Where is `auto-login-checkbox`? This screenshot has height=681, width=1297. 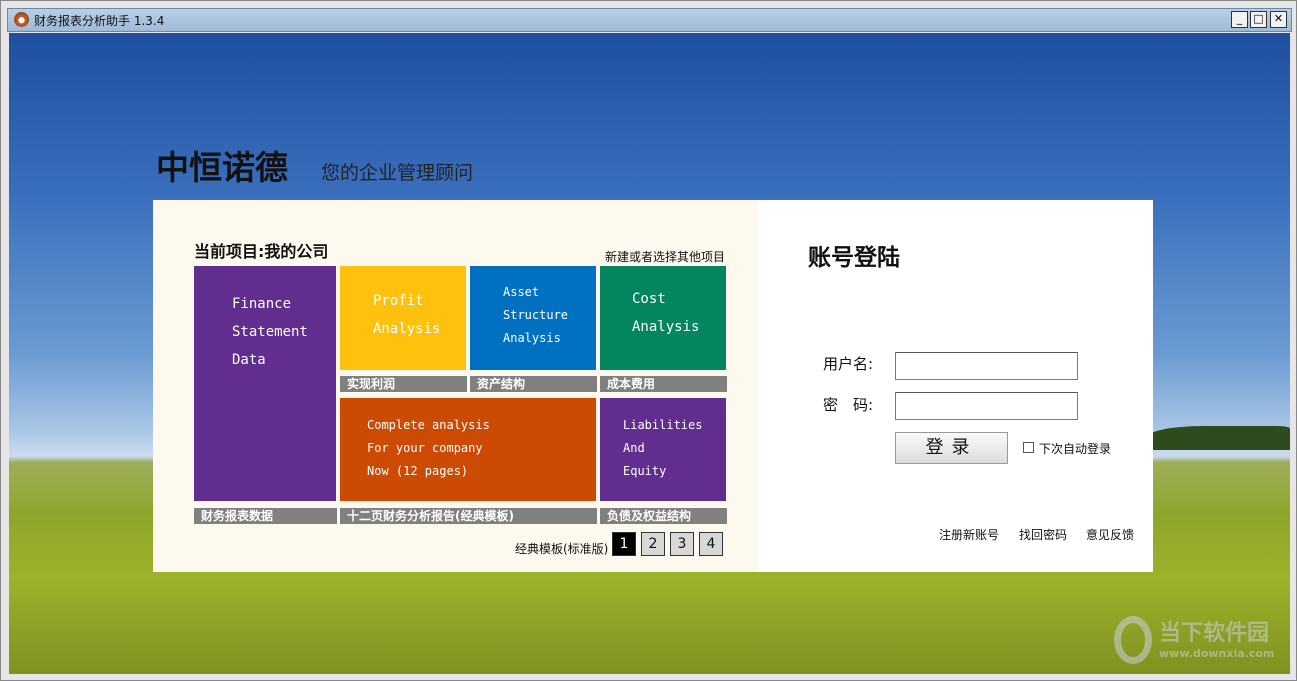 auto-login-checkbox is located at coordinates (1028, 447).